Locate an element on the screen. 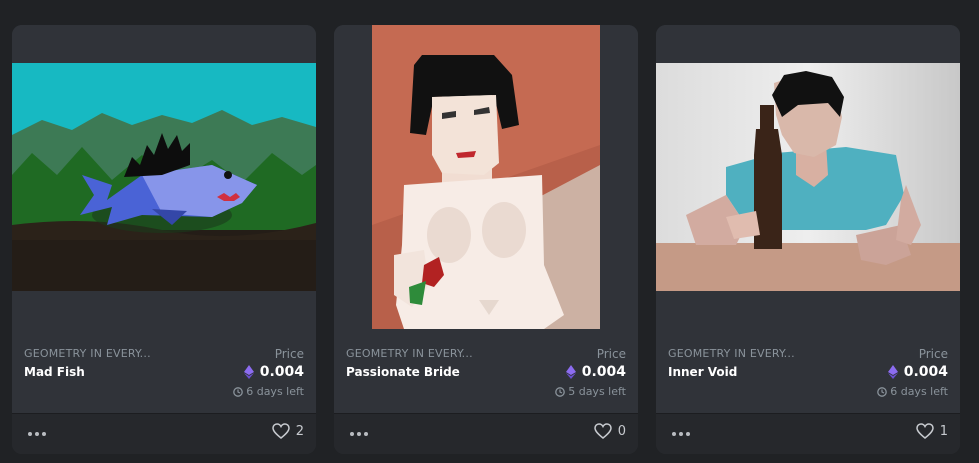 This screenshot has height=463, width=979. like-count: 0 is located at coordinates (621, 431).